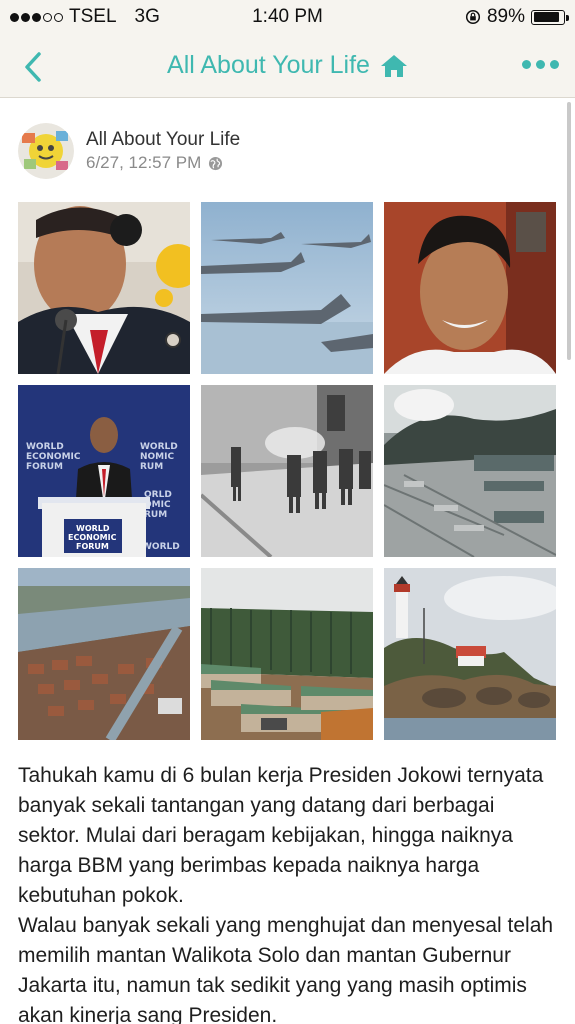 The width and height of the screenshot is (575, 1024). I want to click on battery-fill, so click(546, 17).